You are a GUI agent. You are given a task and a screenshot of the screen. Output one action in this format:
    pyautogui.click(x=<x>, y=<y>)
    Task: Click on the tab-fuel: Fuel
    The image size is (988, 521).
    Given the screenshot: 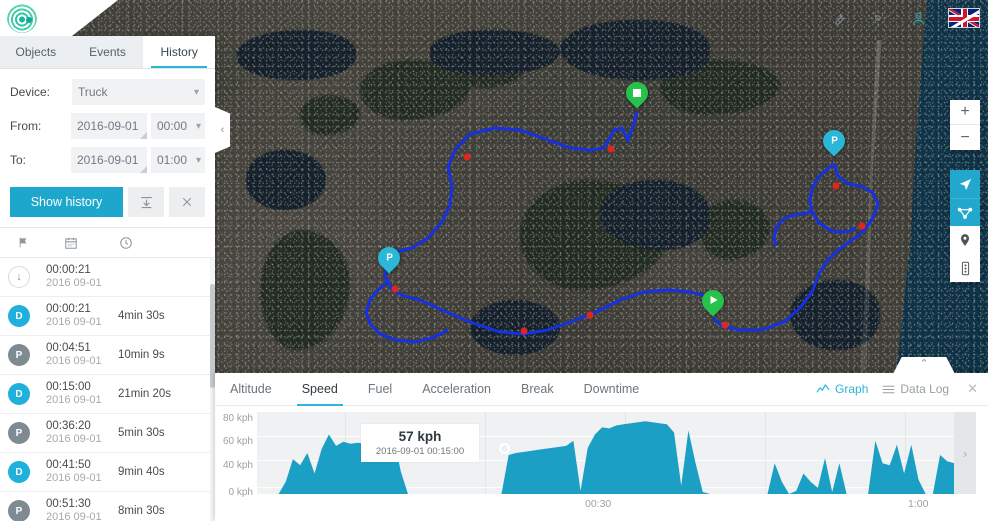 What is the action you would take?
    pyautogui.click(x=380, y=389)
    